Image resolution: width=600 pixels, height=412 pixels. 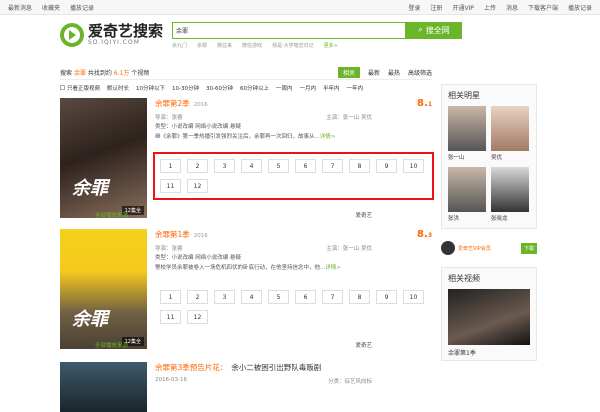 I want to click on upload-link: 上传, so click(x=490, y=7).